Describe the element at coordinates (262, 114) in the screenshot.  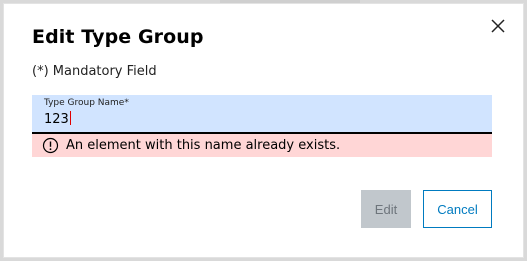
I see `type-group-name-field: Type Group Name* 123` at that location.